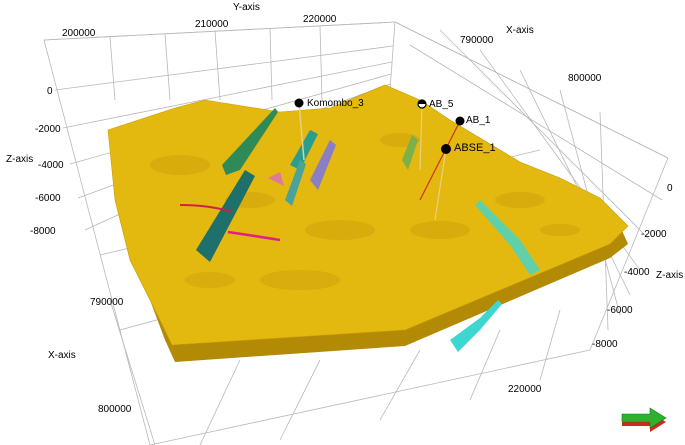  I want to click on y-axis-title: Y-axis, so click(246, 7).